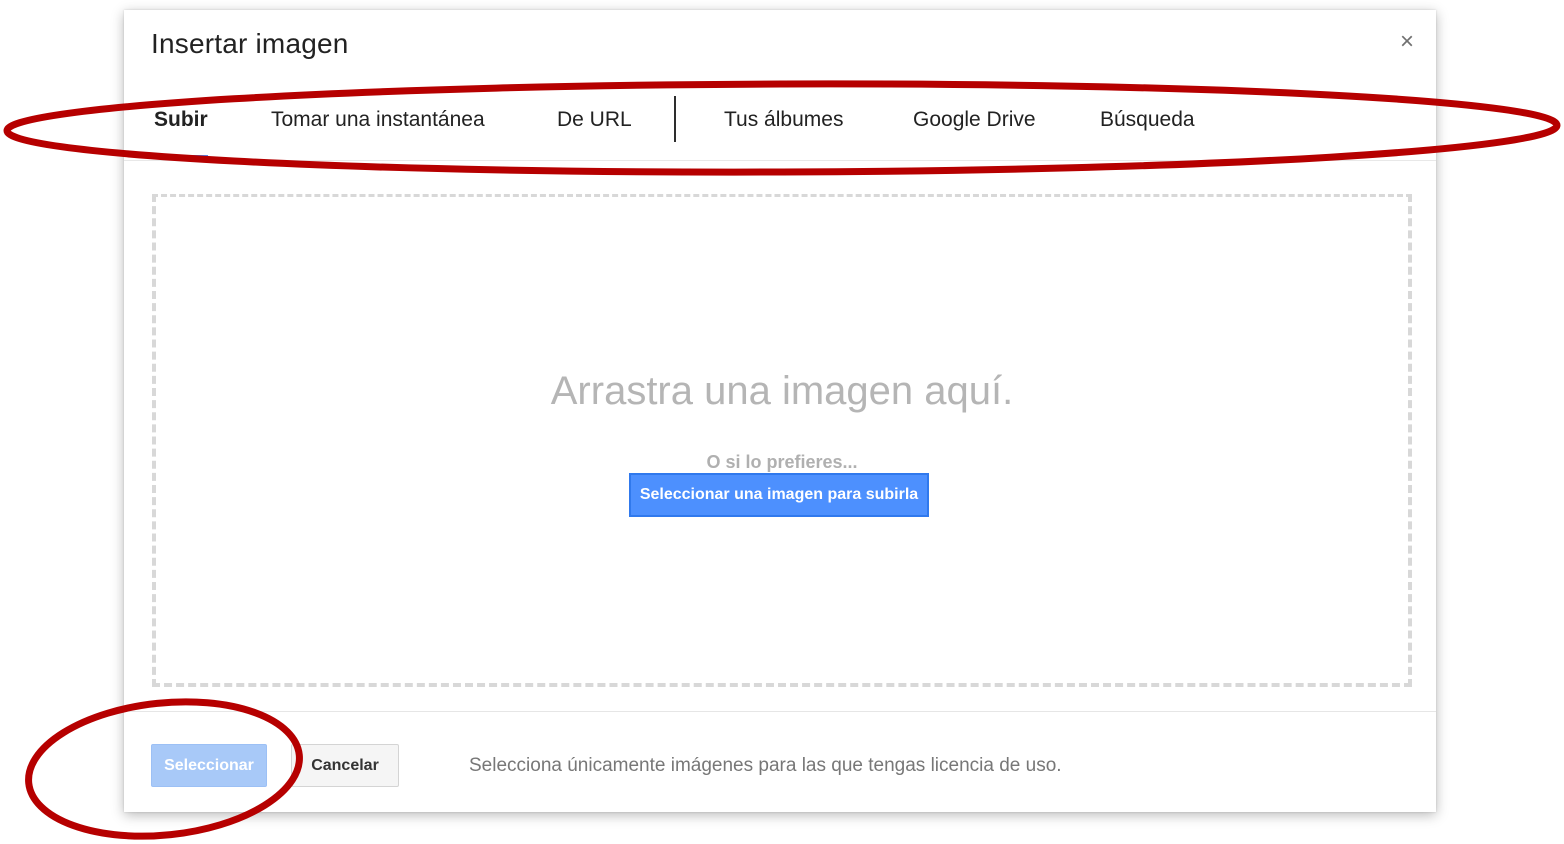  Describe the element at coordinates (782, 391) in the screenshot. I see `drop-zone-title: Arrastra una imagen aquí.` at that location.